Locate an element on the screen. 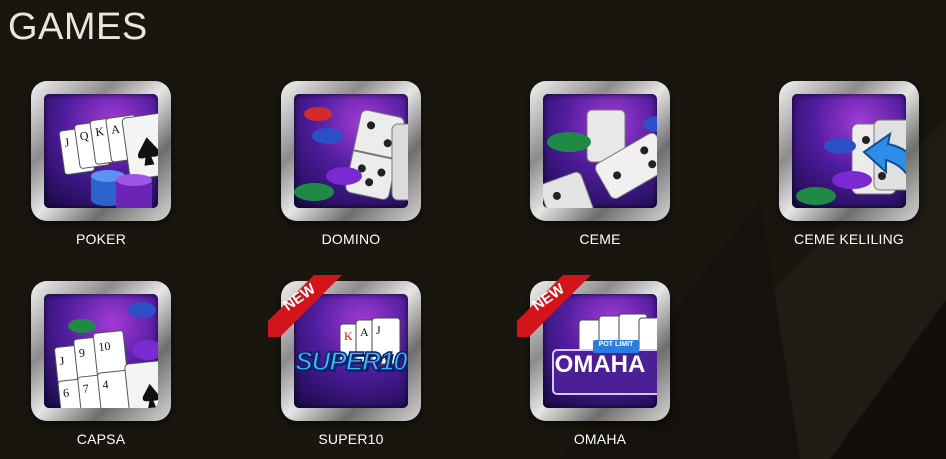 Image resolution: width=946 pixels, height=459 pixels. game-label: CEME is located at coordinates (600, 239).